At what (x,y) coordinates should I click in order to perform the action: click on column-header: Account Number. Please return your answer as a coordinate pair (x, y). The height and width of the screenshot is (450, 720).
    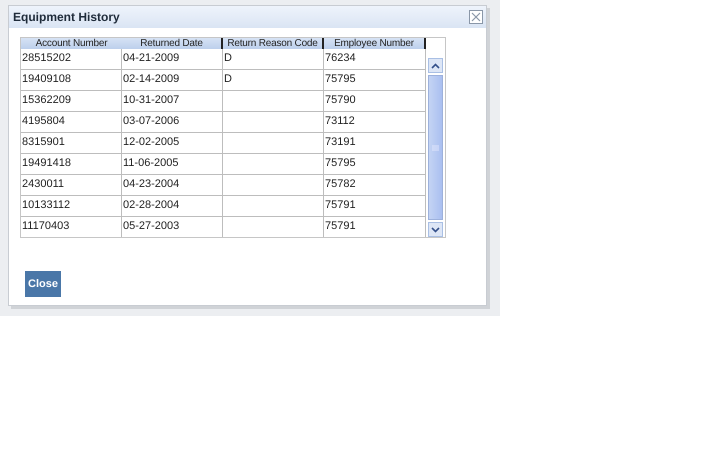
    Looking at the image, I should click on (71, 43).